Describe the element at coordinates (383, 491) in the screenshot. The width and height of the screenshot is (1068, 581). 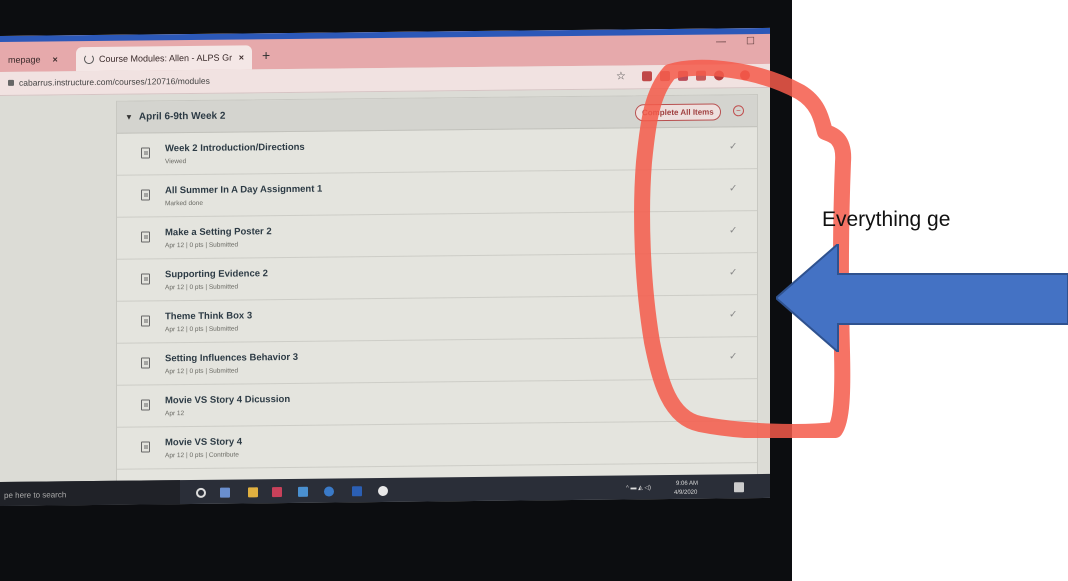
I see `chrome-icon` at that location.